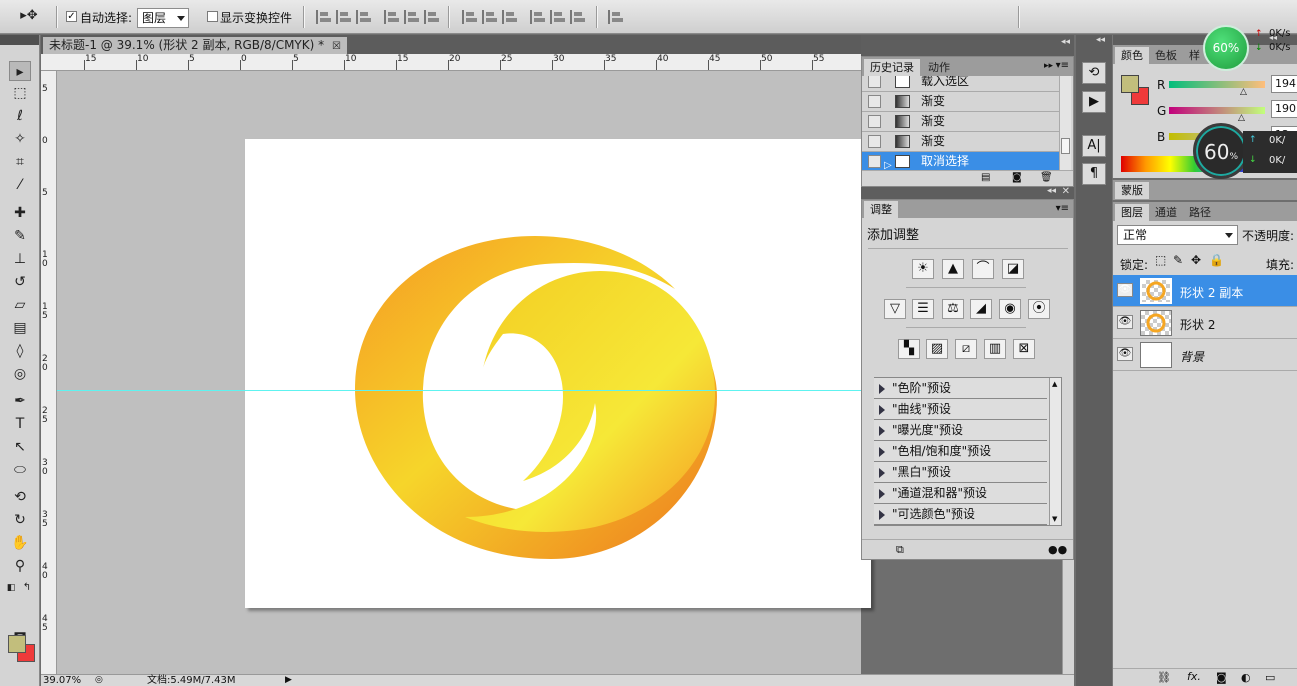  Describe the element at coordinates (489, 17) in the screenshot. I see `distribute-vcenter-icon` at that location.